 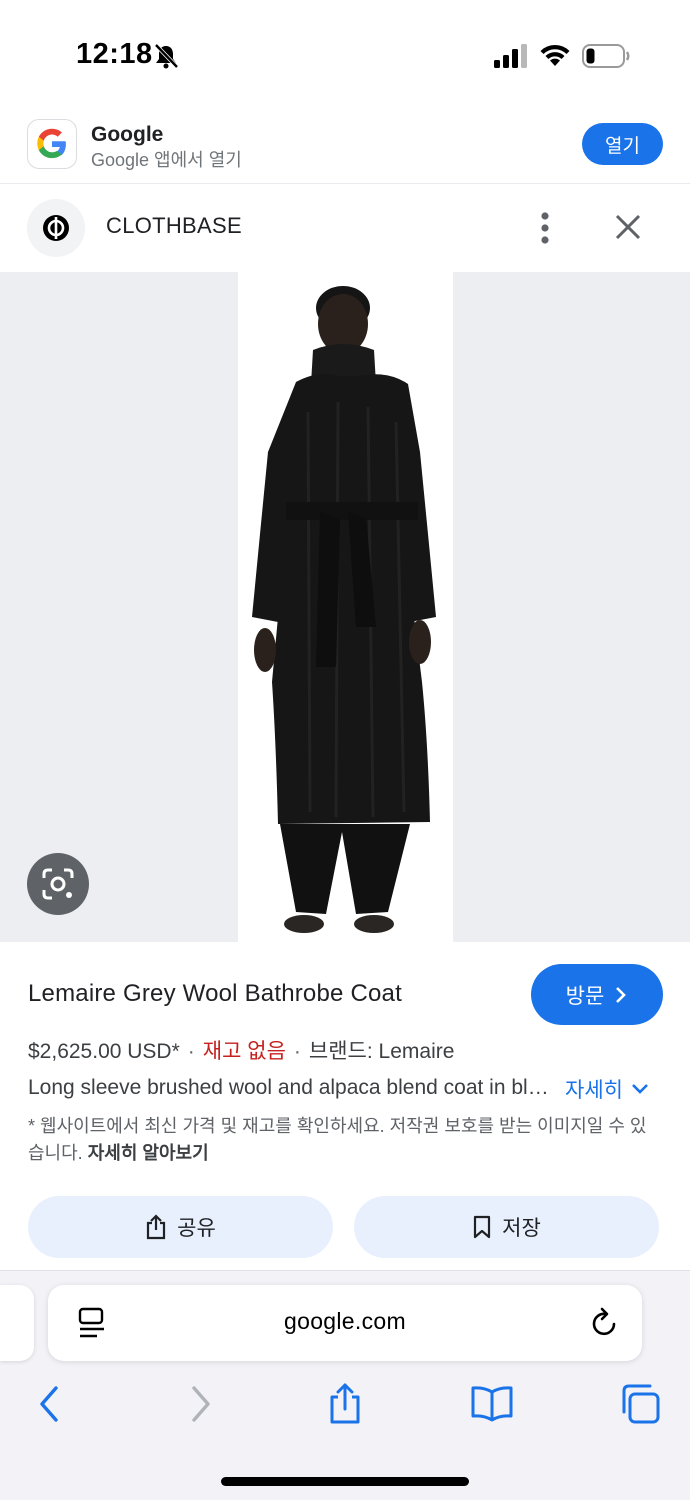 I want to click on address-bar-url: google.com, so click(x=345, y=1321).